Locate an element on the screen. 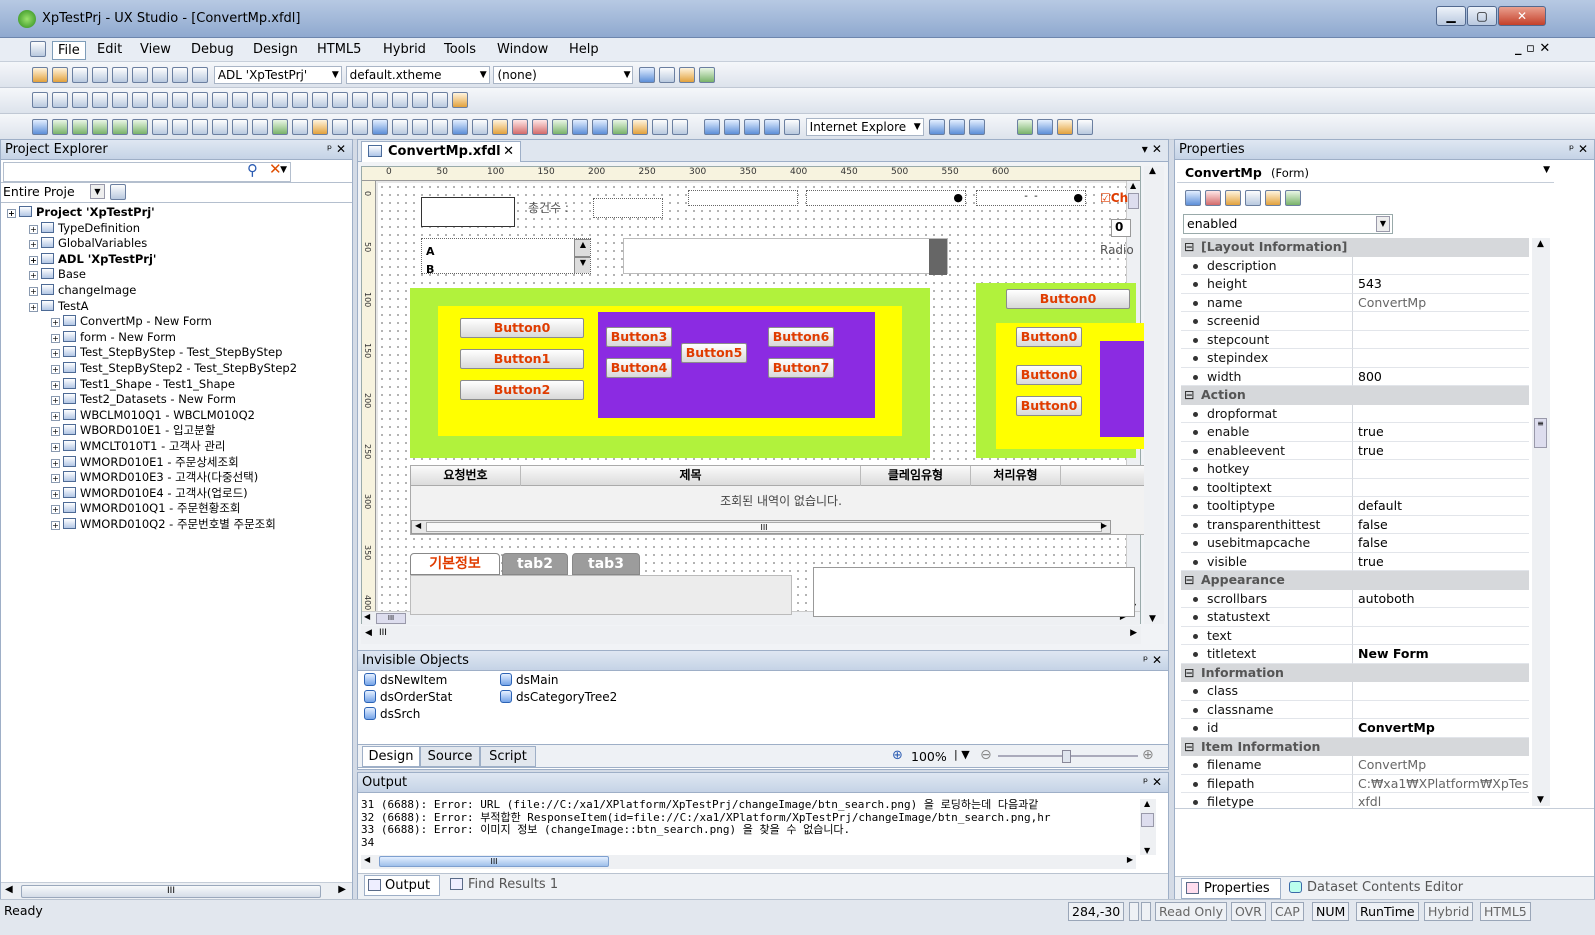  combo-comp-icon is located at coordinates (120, 127).